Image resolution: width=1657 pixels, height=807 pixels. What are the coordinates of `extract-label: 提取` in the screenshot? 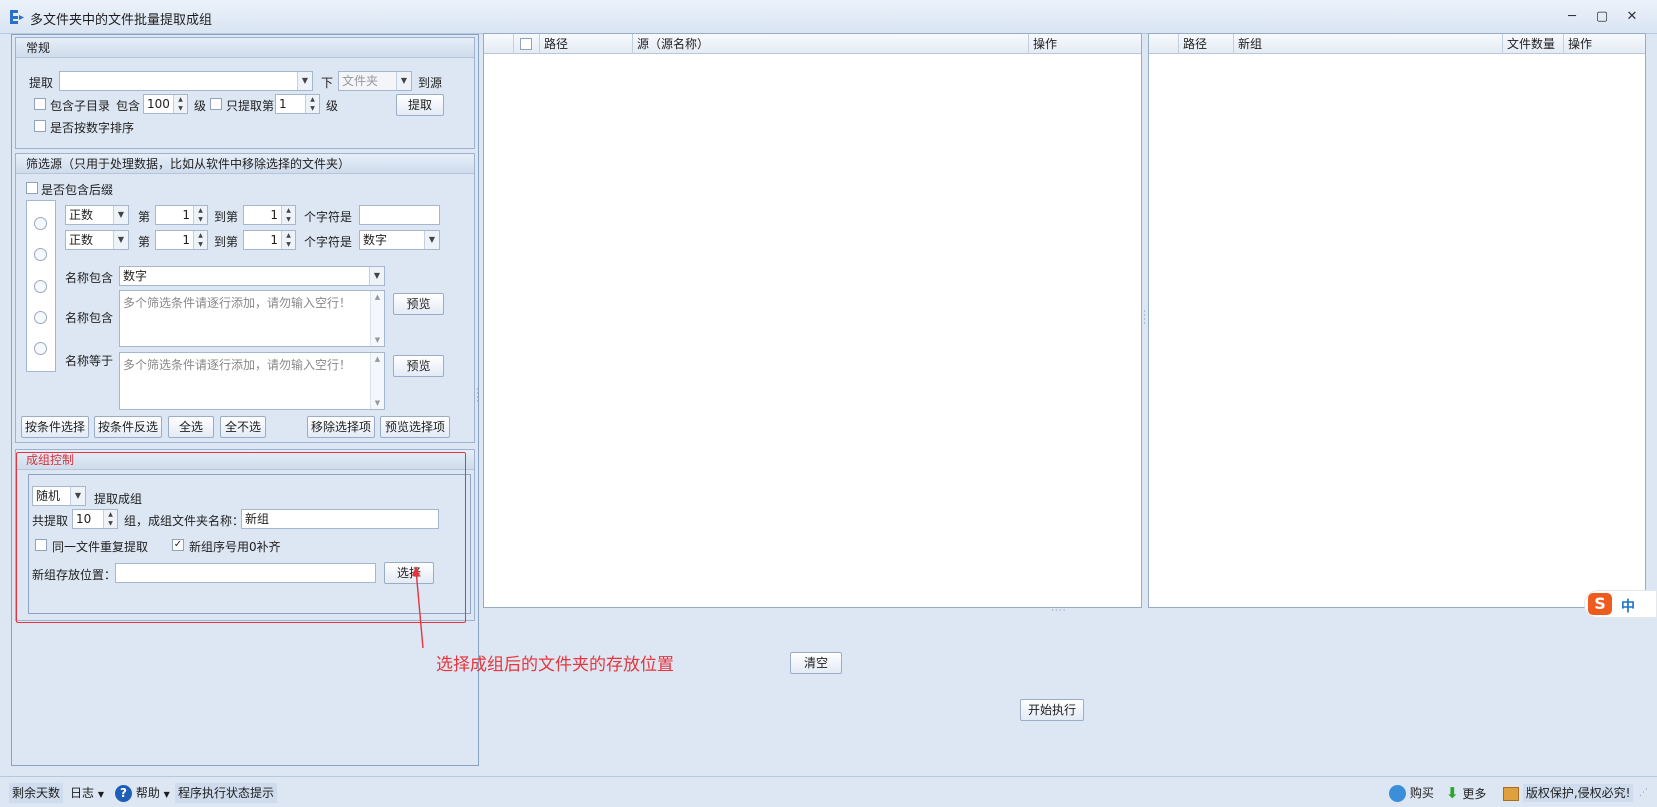 It's located at (41, 83).